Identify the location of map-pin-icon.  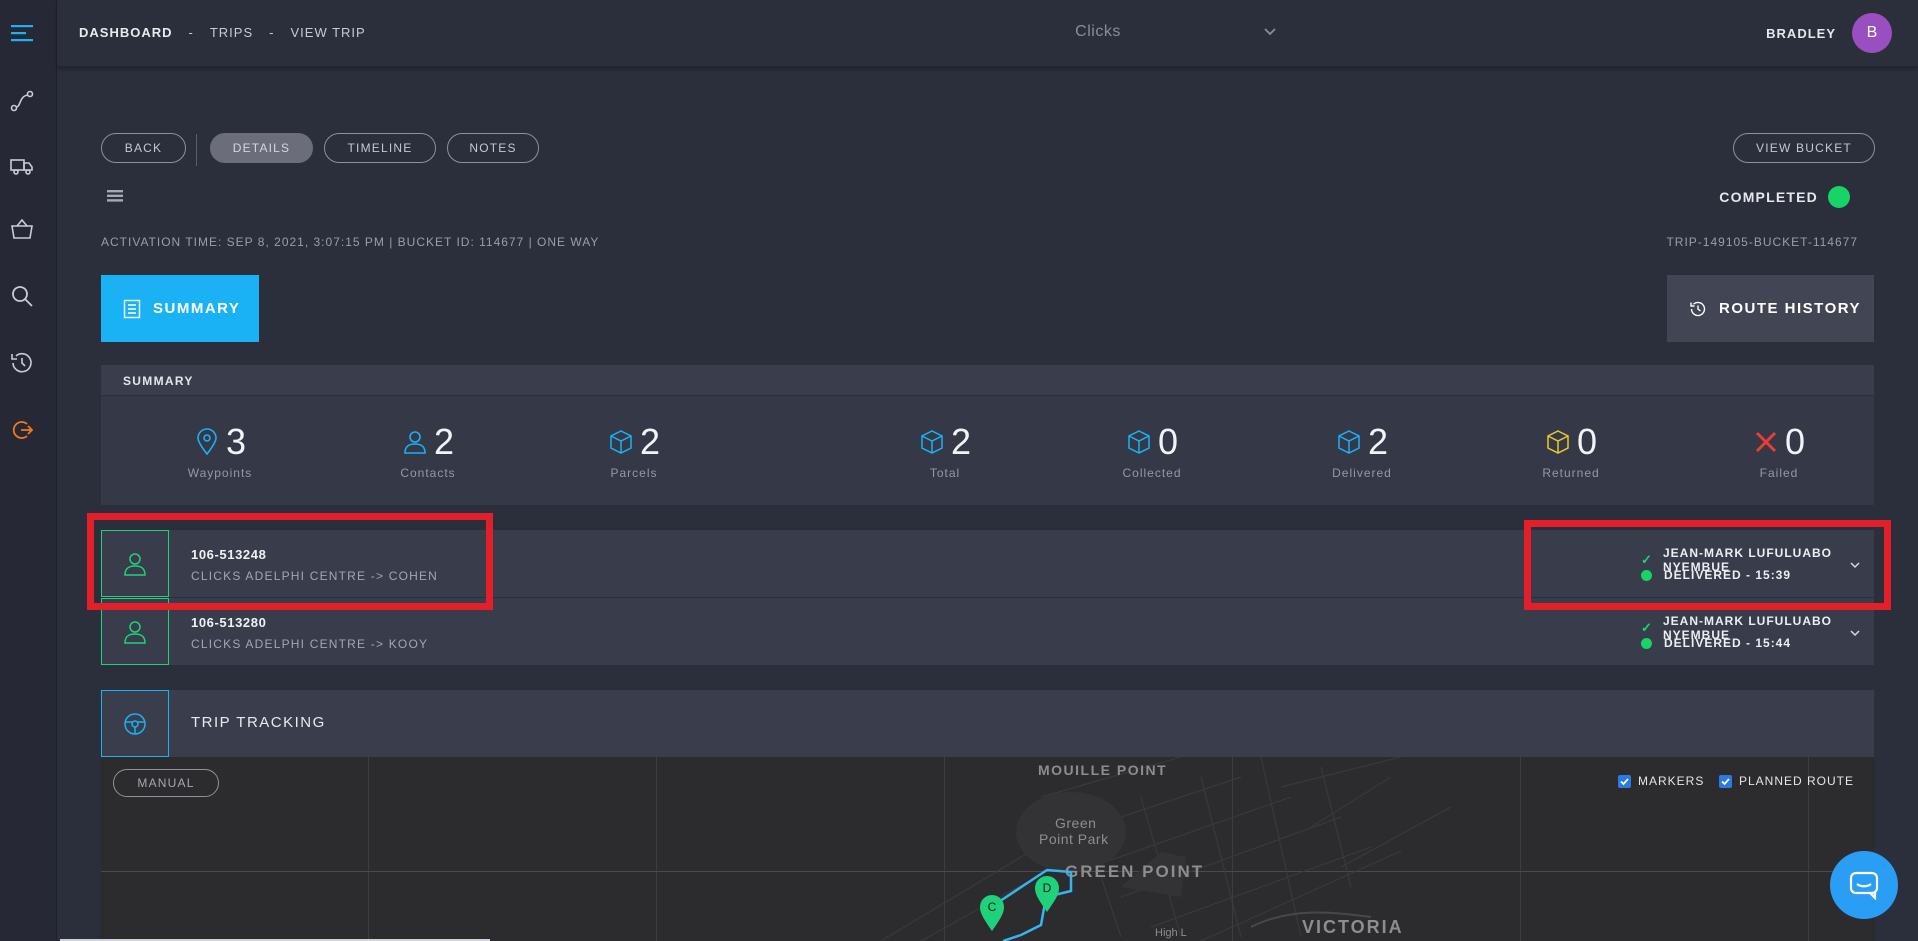
(207, 442).